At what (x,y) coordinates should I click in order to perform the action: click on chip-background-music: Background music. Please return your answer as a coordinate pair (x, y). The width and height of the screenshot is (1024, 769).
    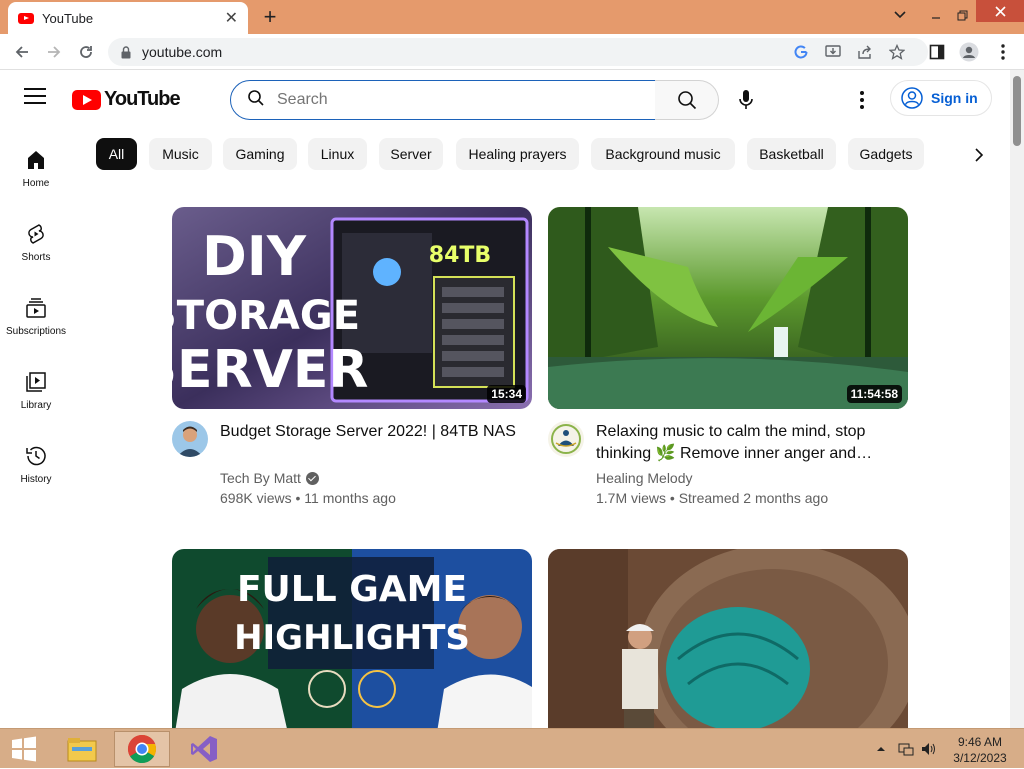
    Looking at the image, I should click on (663, 154).